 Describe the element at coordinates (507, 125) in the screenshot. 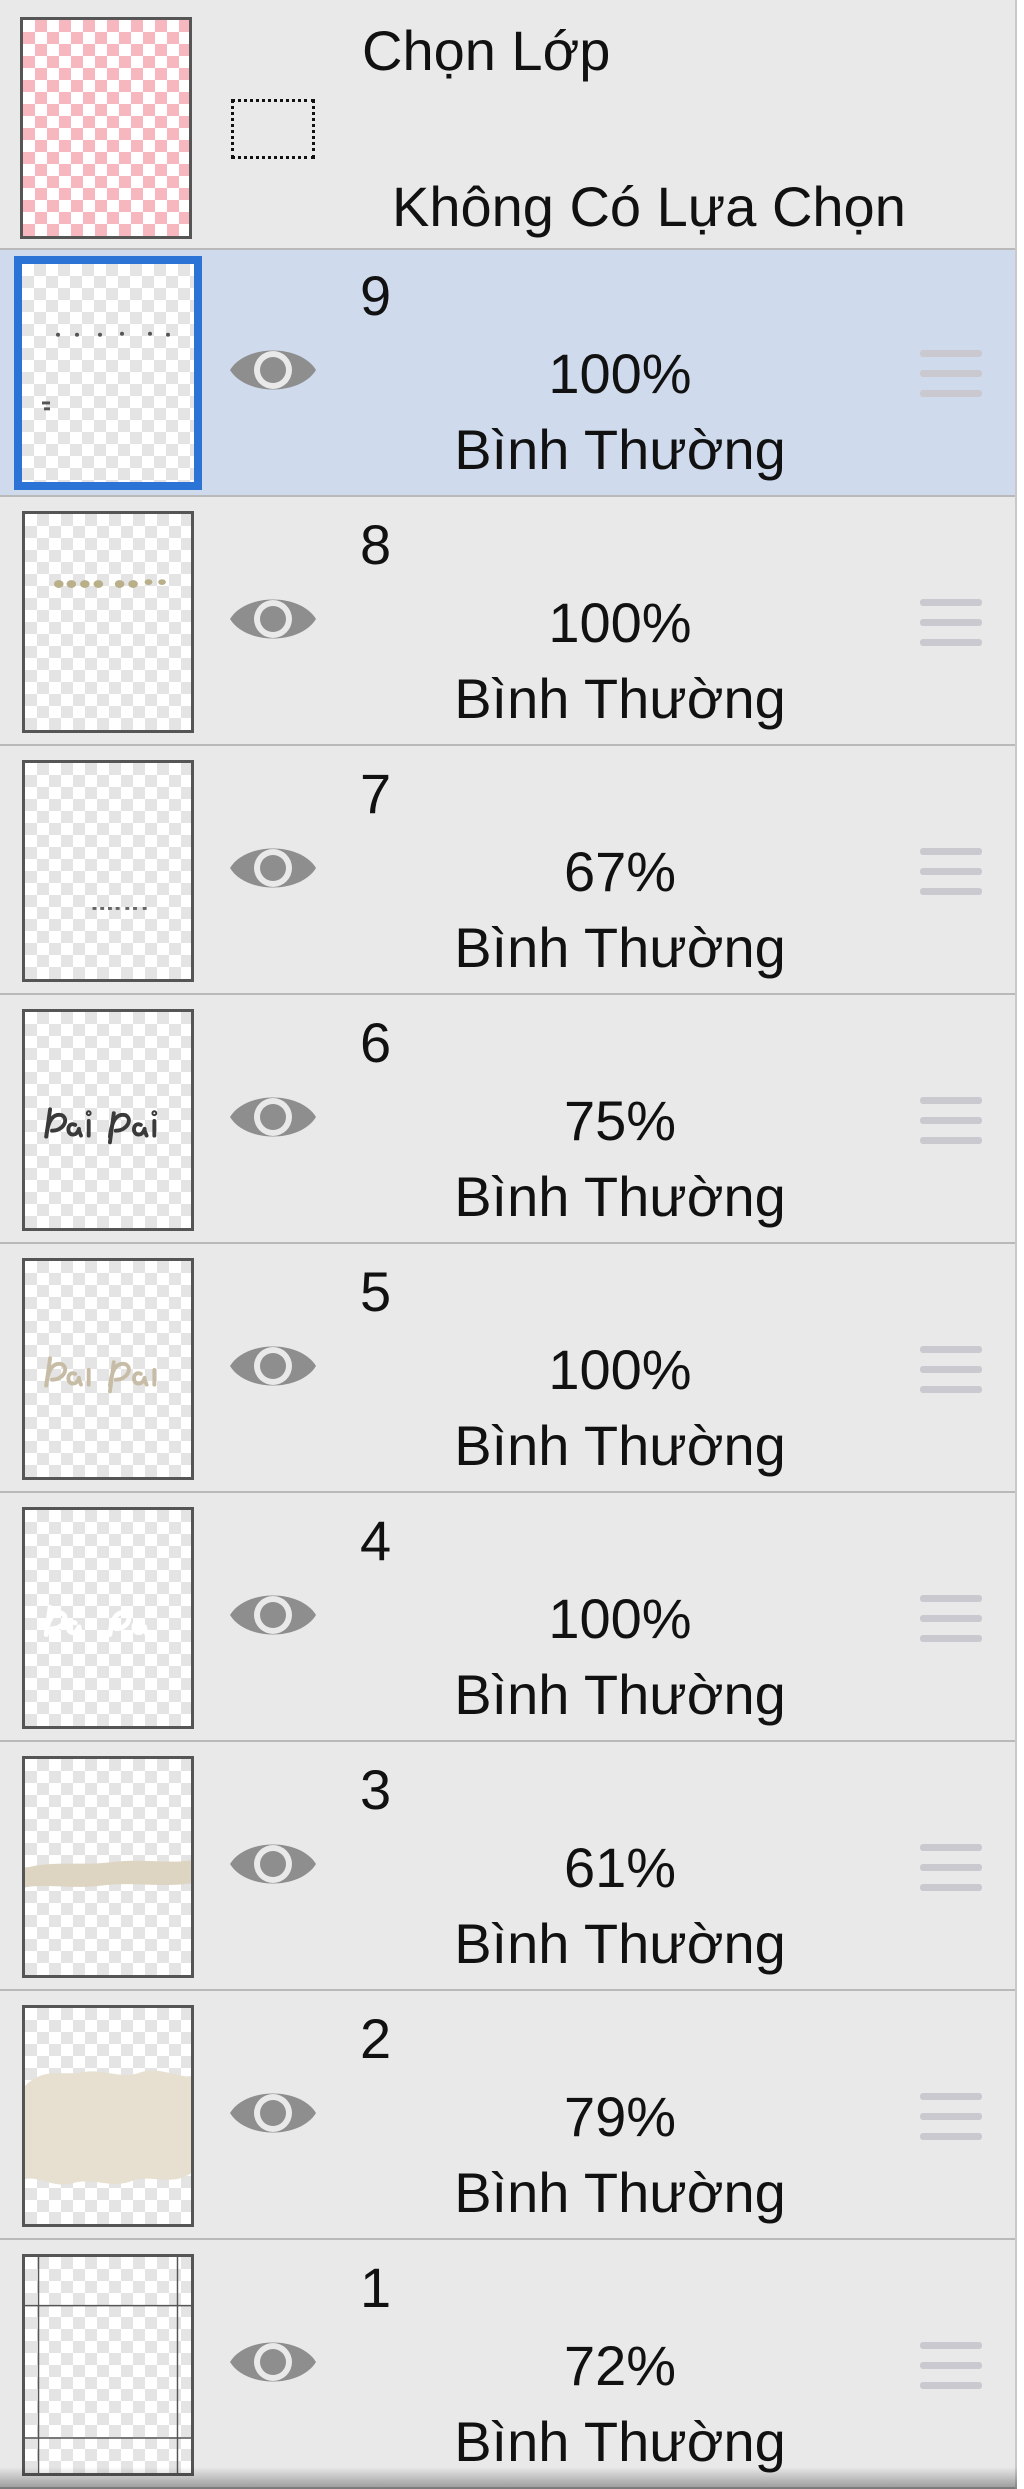

I see `selection-layer-row: Chọn Lớp Không Có Lựa Chọn` at that location.